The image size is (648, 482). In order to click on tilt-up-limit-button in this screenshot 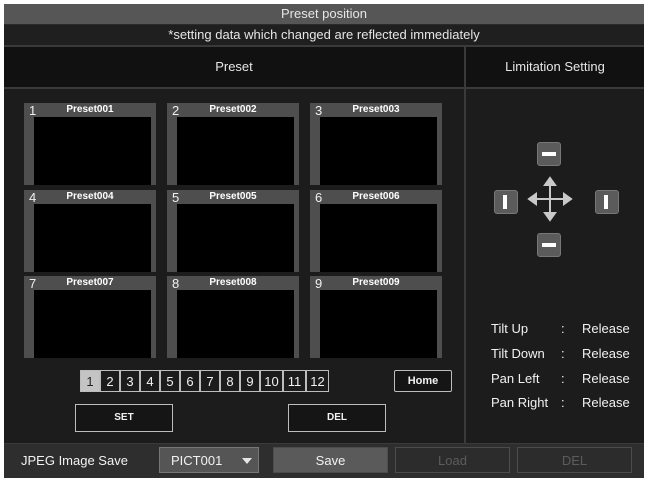, I will do `click(549, 154)`.